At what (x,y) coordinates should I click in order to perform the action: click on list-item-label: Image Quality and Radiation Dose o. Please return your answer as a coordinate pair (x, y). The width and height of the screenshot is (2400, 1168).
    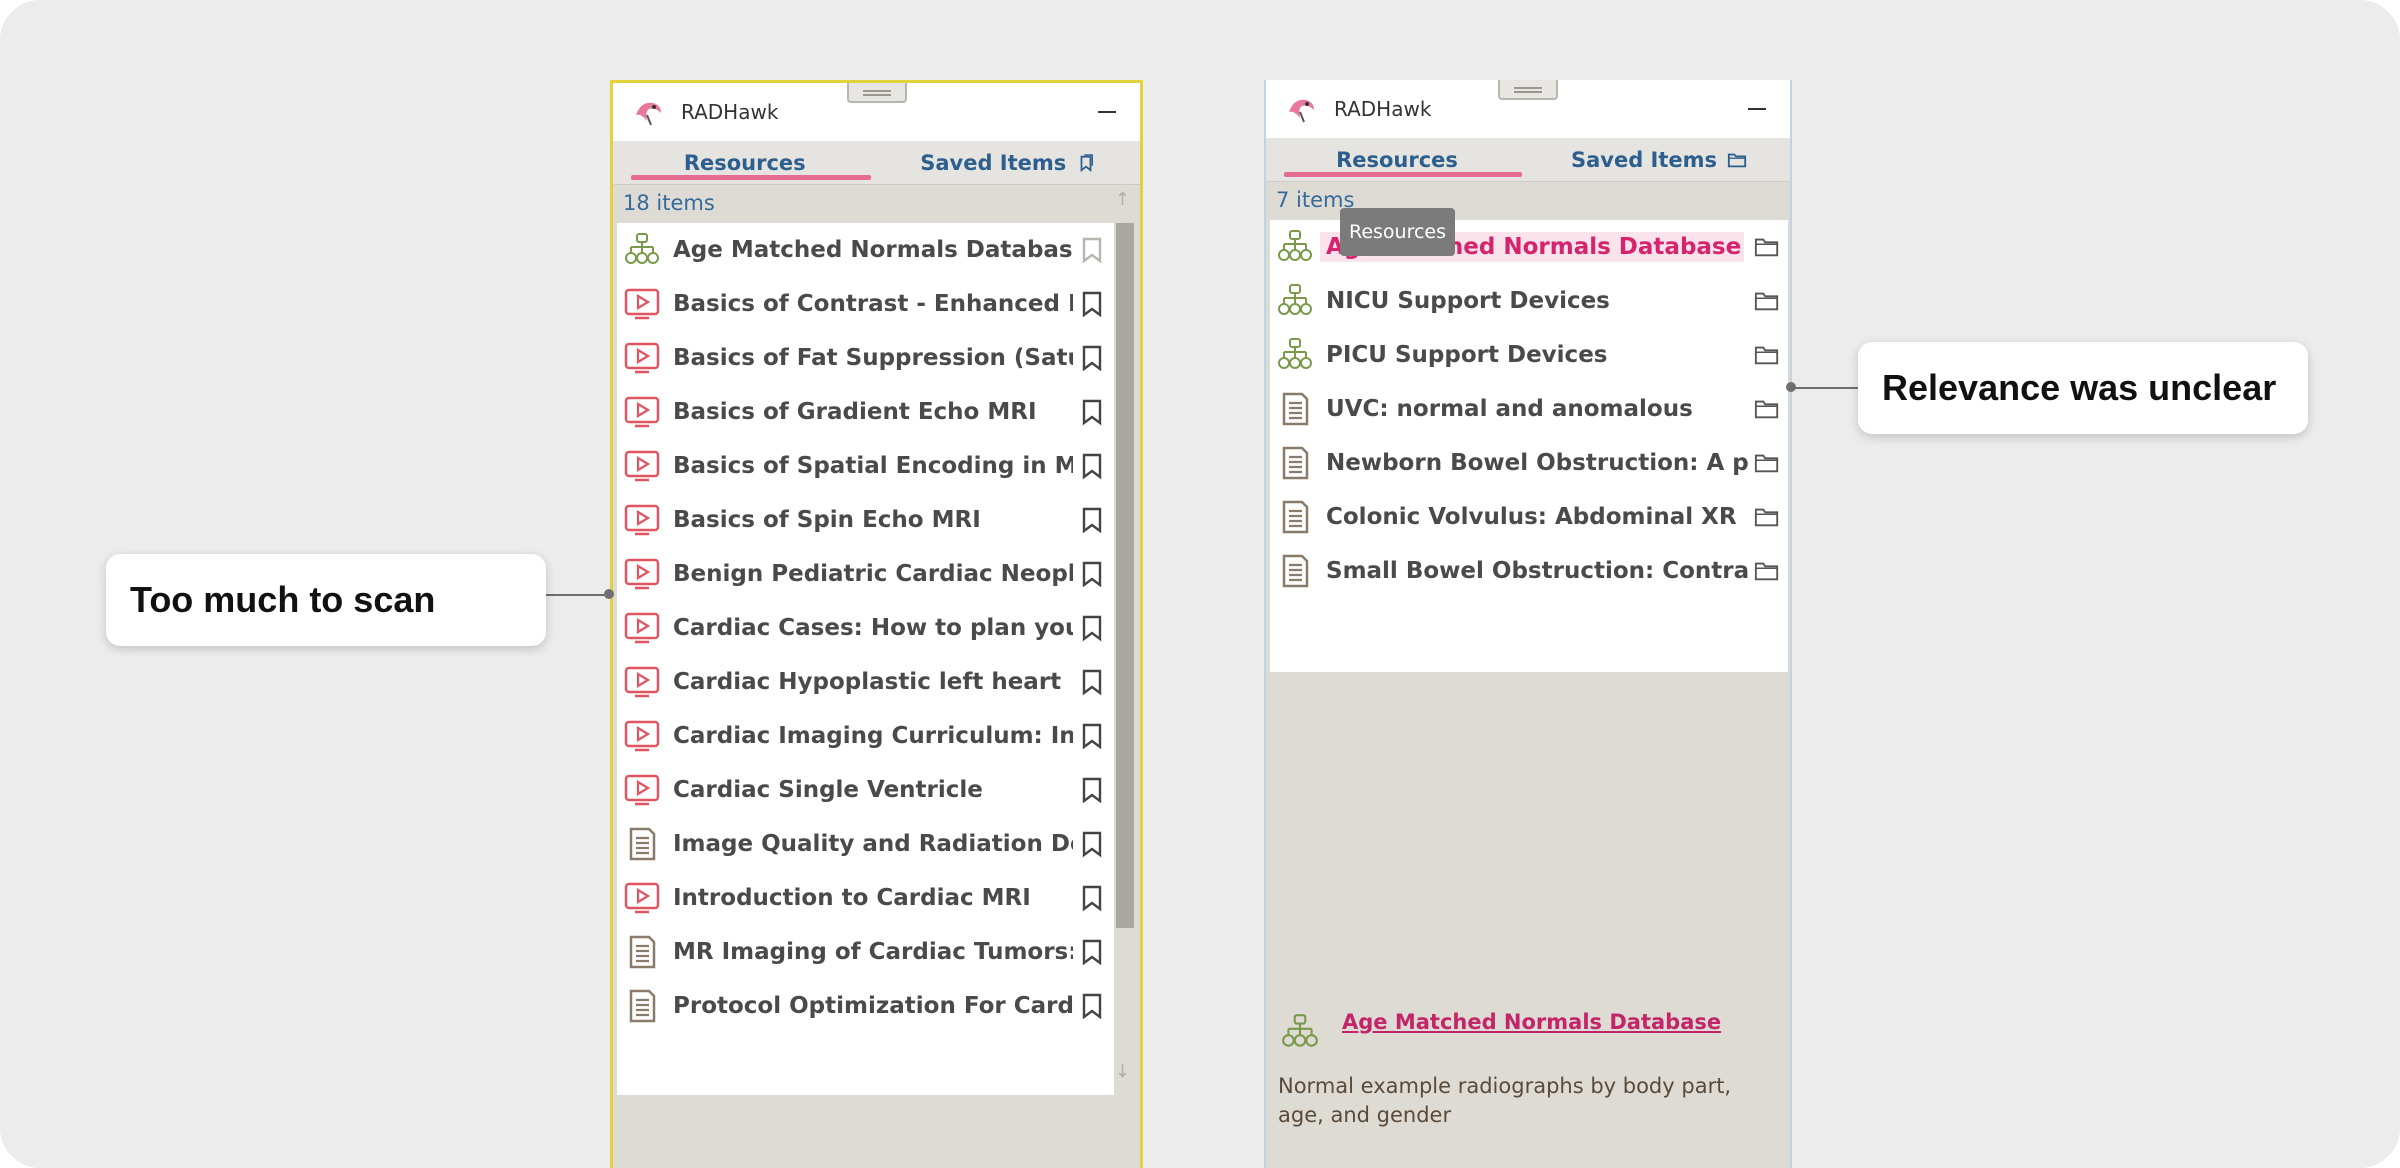
    Looking at the image, I should click on (873, 844).